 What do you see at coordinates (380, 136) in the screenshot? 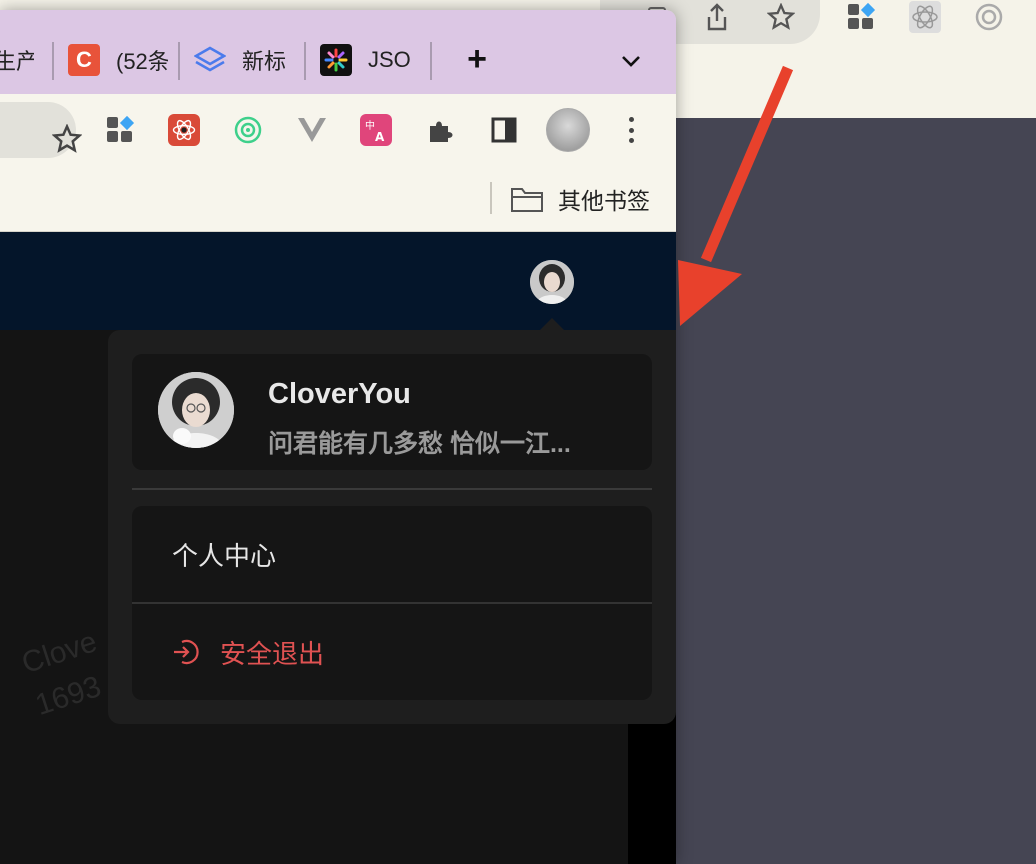
I see `svg-text: A` at bounding box center [380, 136].